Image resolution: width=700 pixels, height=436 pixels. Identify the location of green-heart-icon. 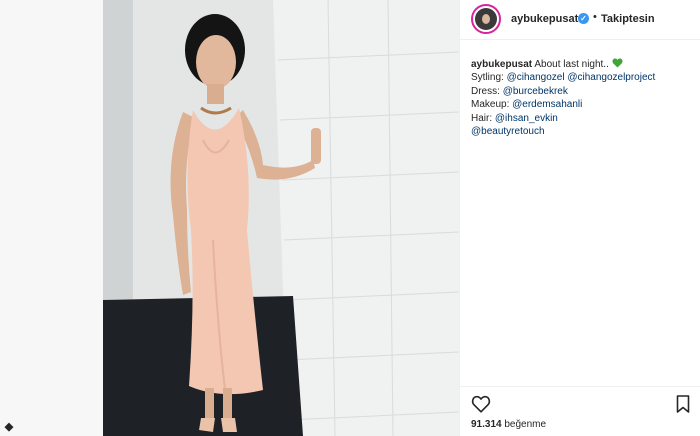
(617, 63).